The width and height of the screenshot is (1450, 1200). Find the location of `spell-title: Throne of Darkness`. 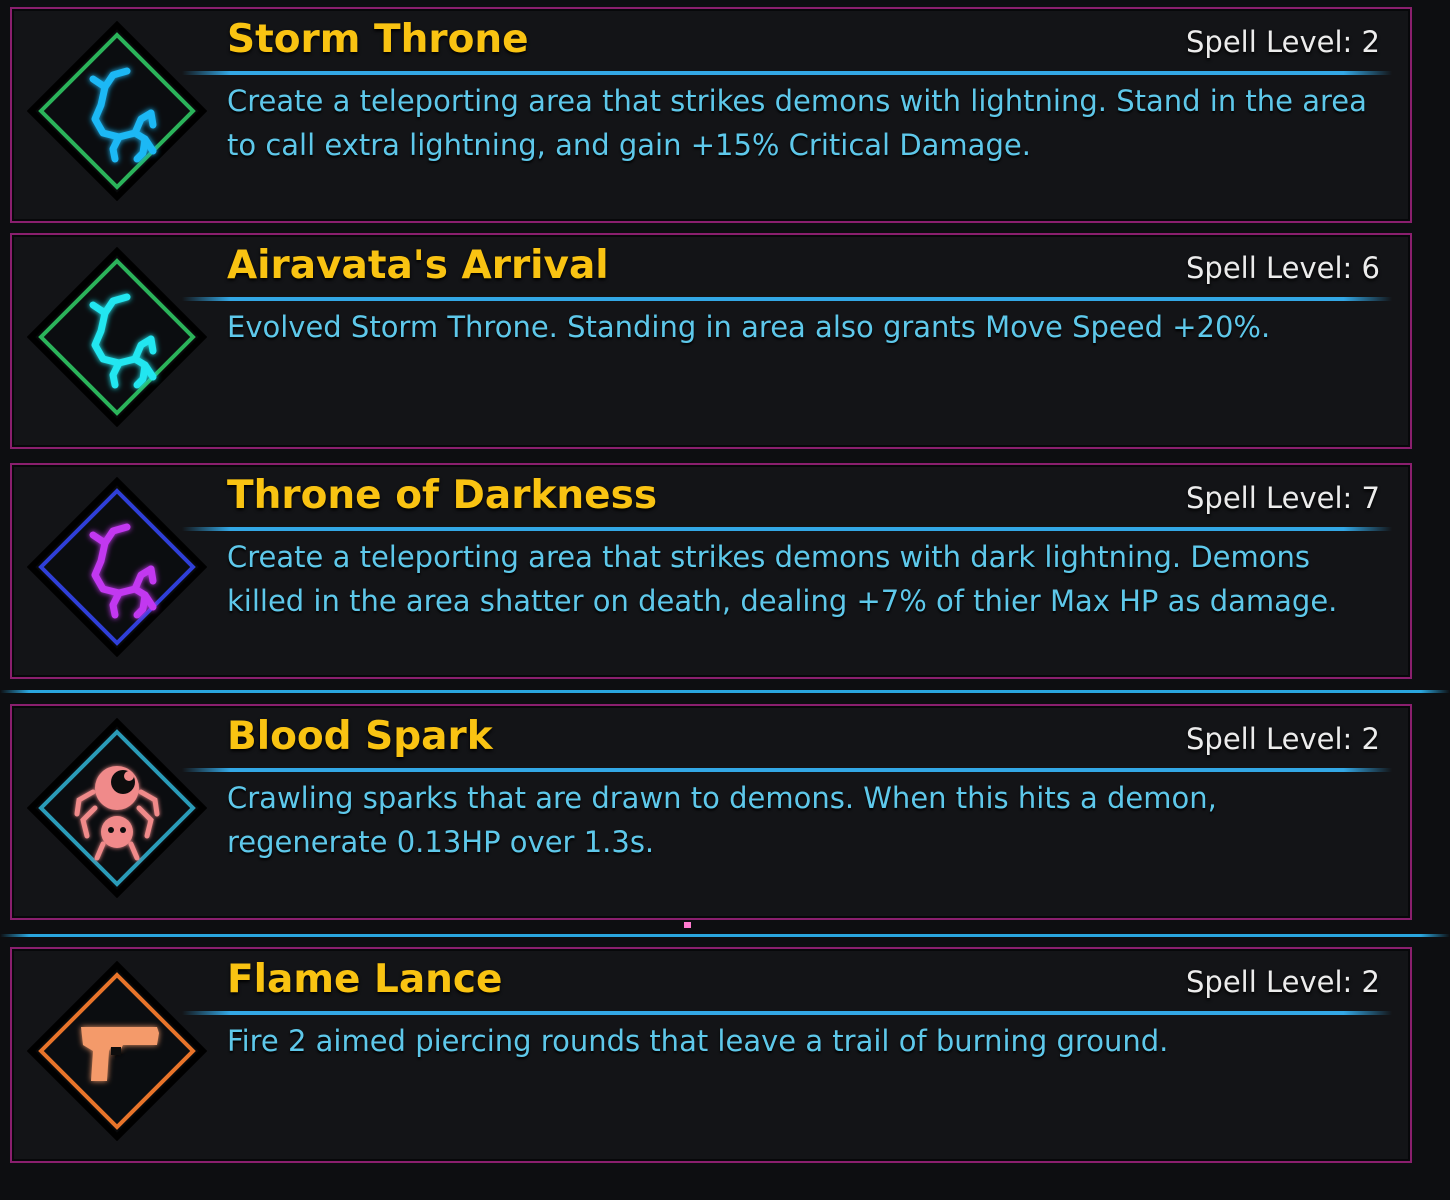

spell-title: Throne of Darkness is located at coordinates (442, 495).